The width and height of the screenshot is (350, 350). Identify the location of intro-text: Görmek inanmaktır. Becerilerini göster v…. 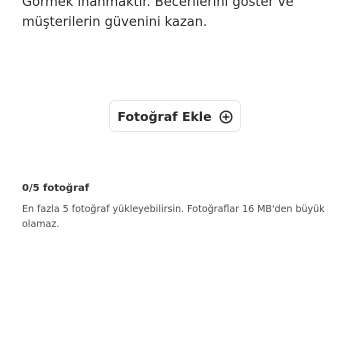
(158, 15).